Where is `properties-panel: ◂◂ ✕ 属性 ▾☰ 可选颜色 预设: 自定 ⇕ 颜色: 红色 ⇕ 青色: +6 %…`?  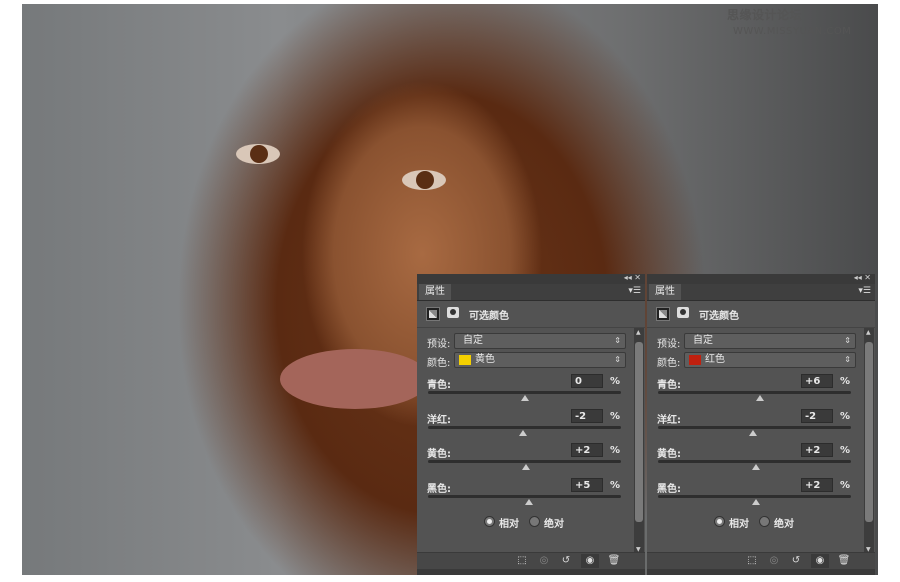
properties-panel: ◂◂ ✕ 属性 ▾☰ 可选颜色 预设: 自定 ⇕ 颜色: 红色 ⇕ 青色: +6 %… is located at coordinates (761, 424).